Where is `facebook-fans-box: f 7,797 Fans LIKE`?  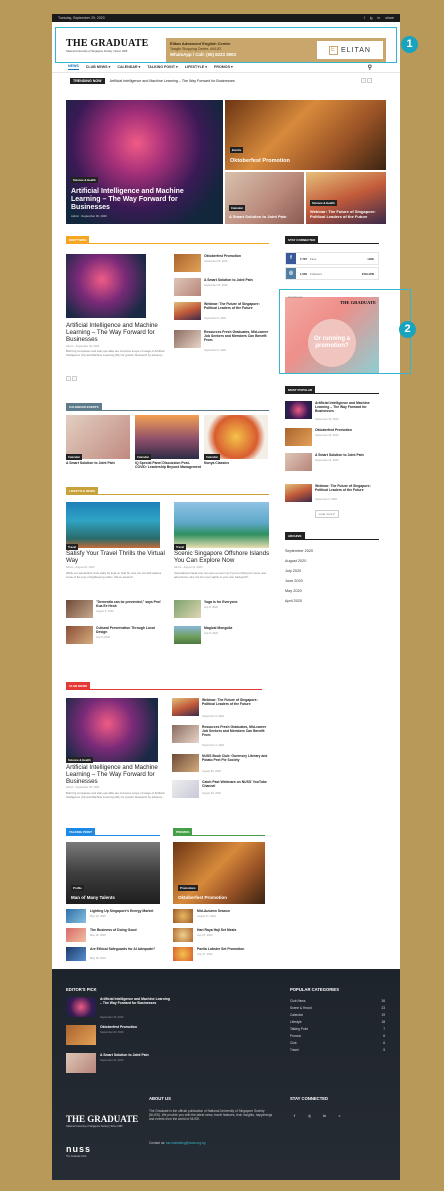
facebook-fans-box: f 7,797 Fans LIKE is located at coordinates (332, 258).